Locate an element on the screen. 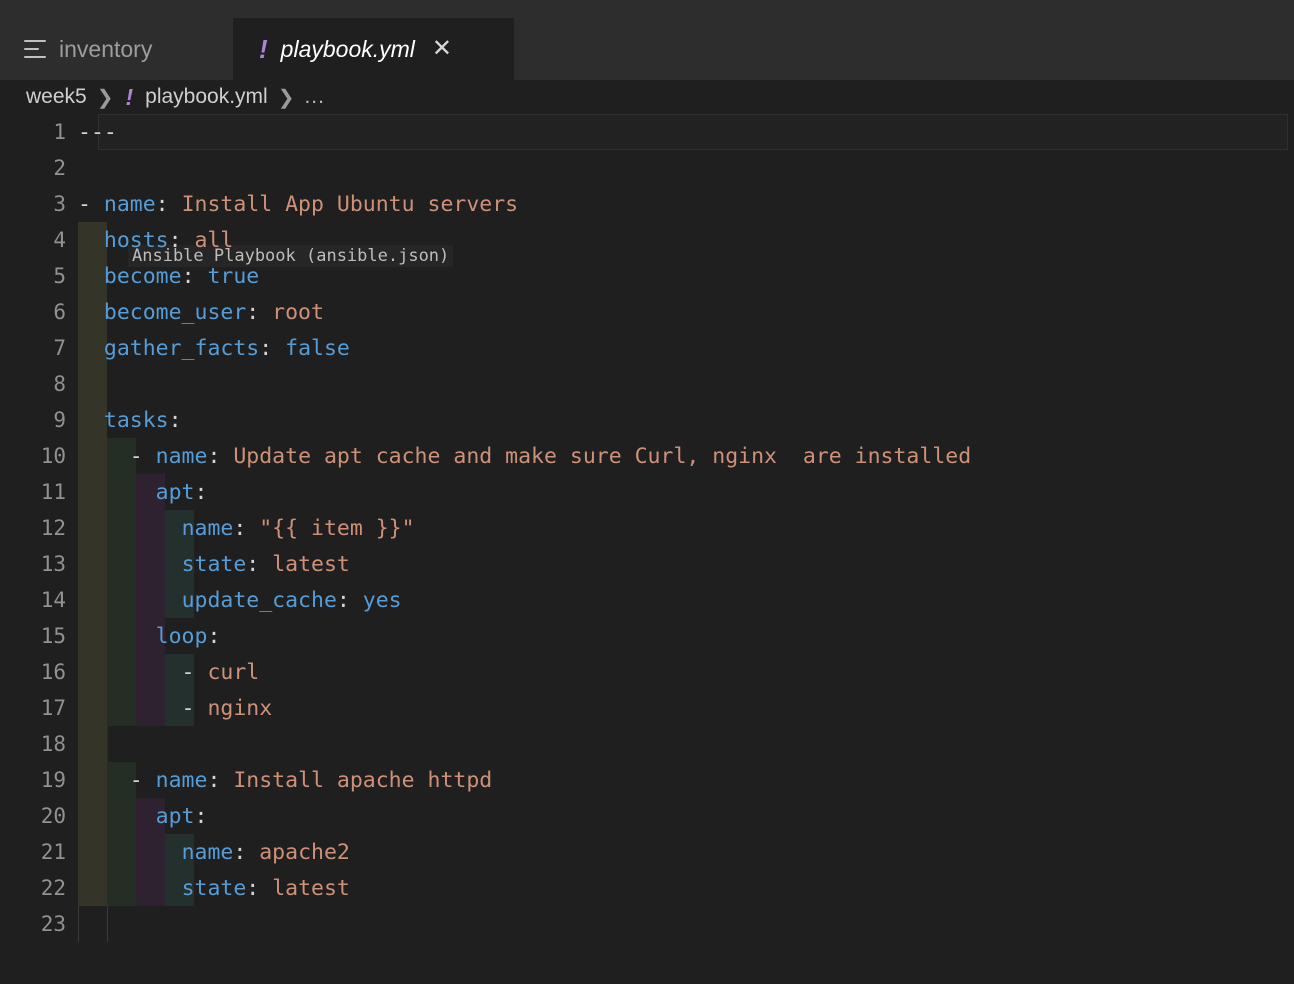  code-line: 3- name: Install App Ubuntu servers is located at coordinates (647, 204).